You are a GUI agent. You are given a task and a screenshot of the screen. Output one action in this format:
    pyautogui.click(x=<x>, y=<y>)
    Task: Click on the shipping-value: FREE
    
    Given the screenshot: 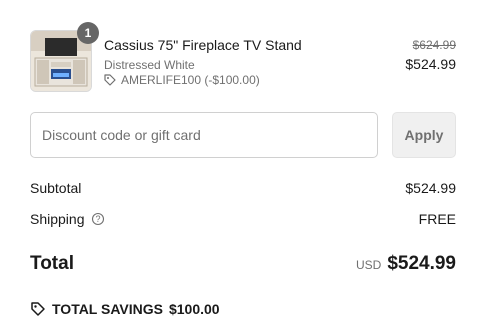 What is the action you would take?
    pyautogui.click(x=437, y=219)
    